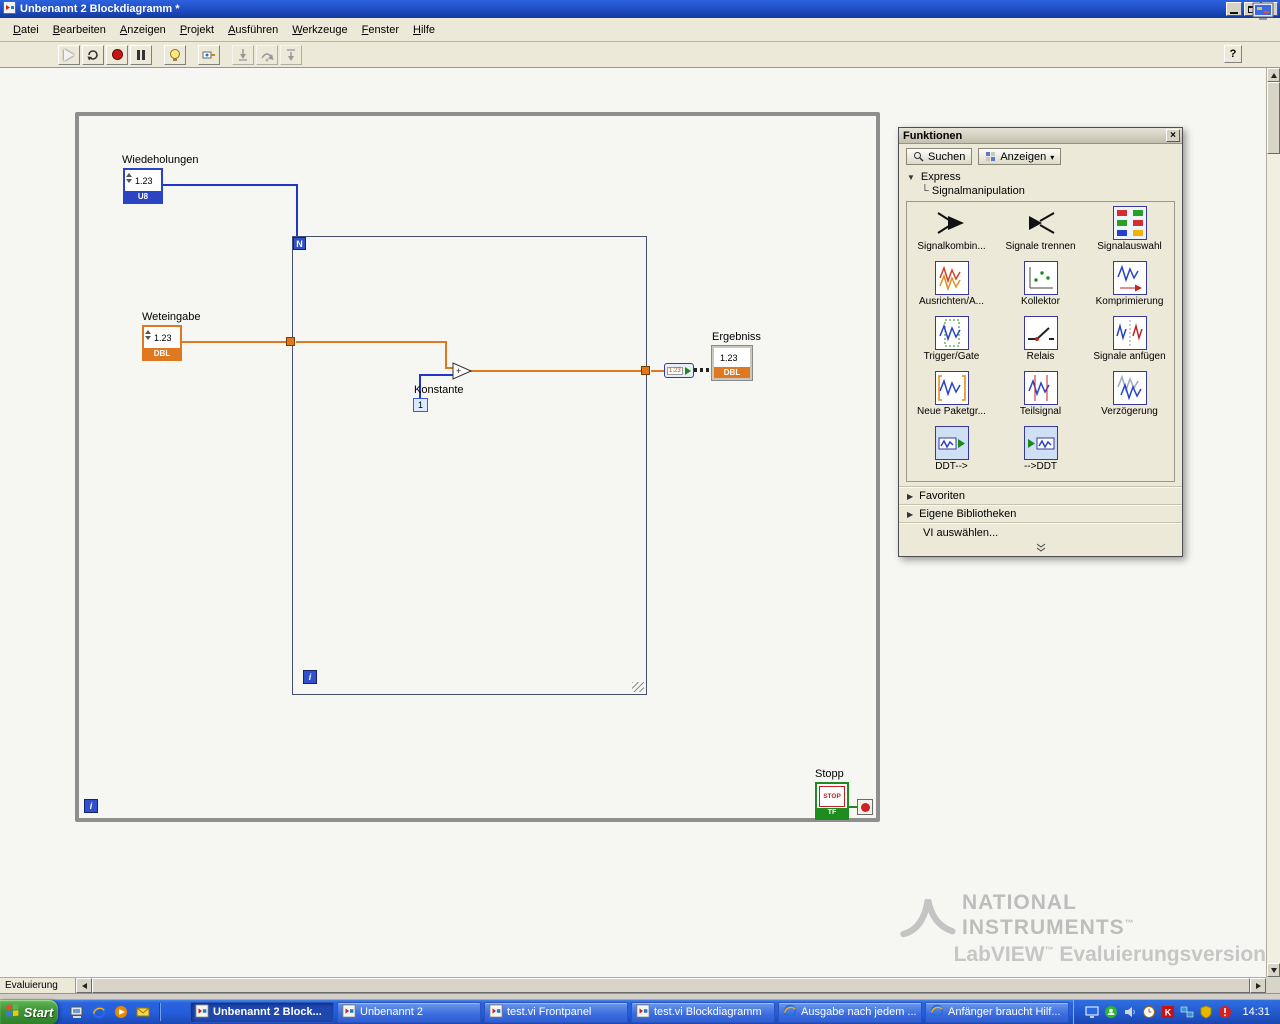 This screenshot has width=1280, height=1024. I want to click on palette-search-button: Suchen, so click(939, 156).